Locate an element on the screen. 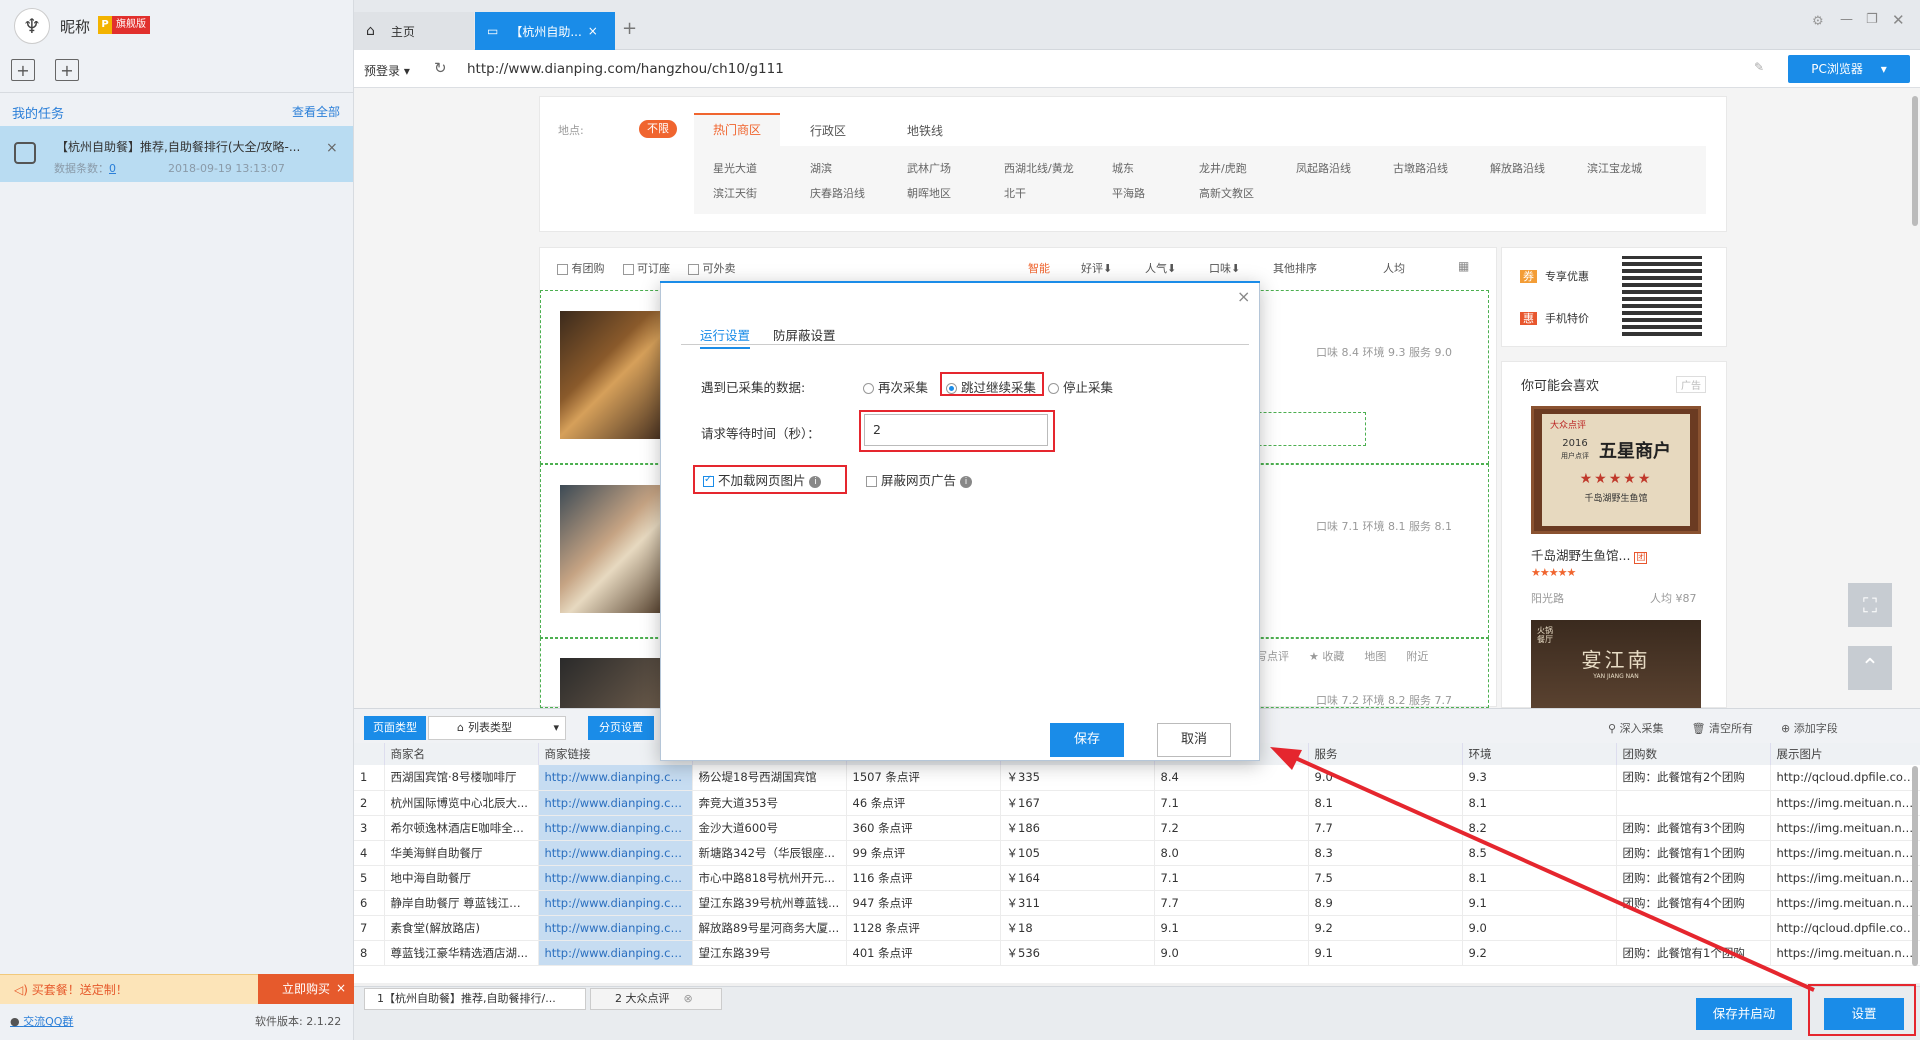  dialog-close-icon: × is located at coordinates (1243, 296).